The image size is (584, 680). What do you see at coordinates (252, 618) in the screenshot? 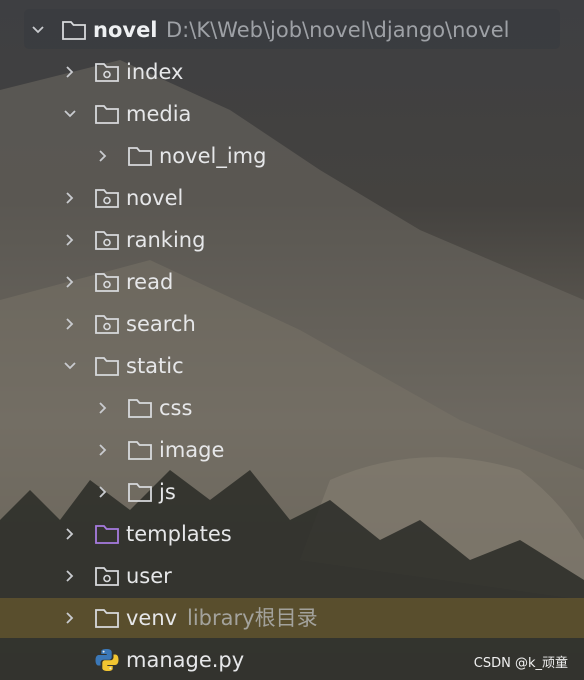
I see `library-root-hint: library根目录` at bounding box center [252, 618].